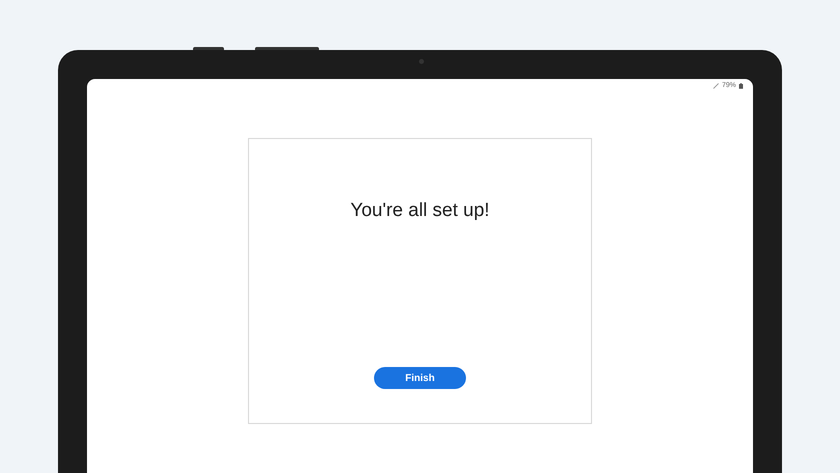 This screenshot has height=473, width=840. Describe the element at coordinates (208, 48) in the screenshot. I see `volume-key` at that location.